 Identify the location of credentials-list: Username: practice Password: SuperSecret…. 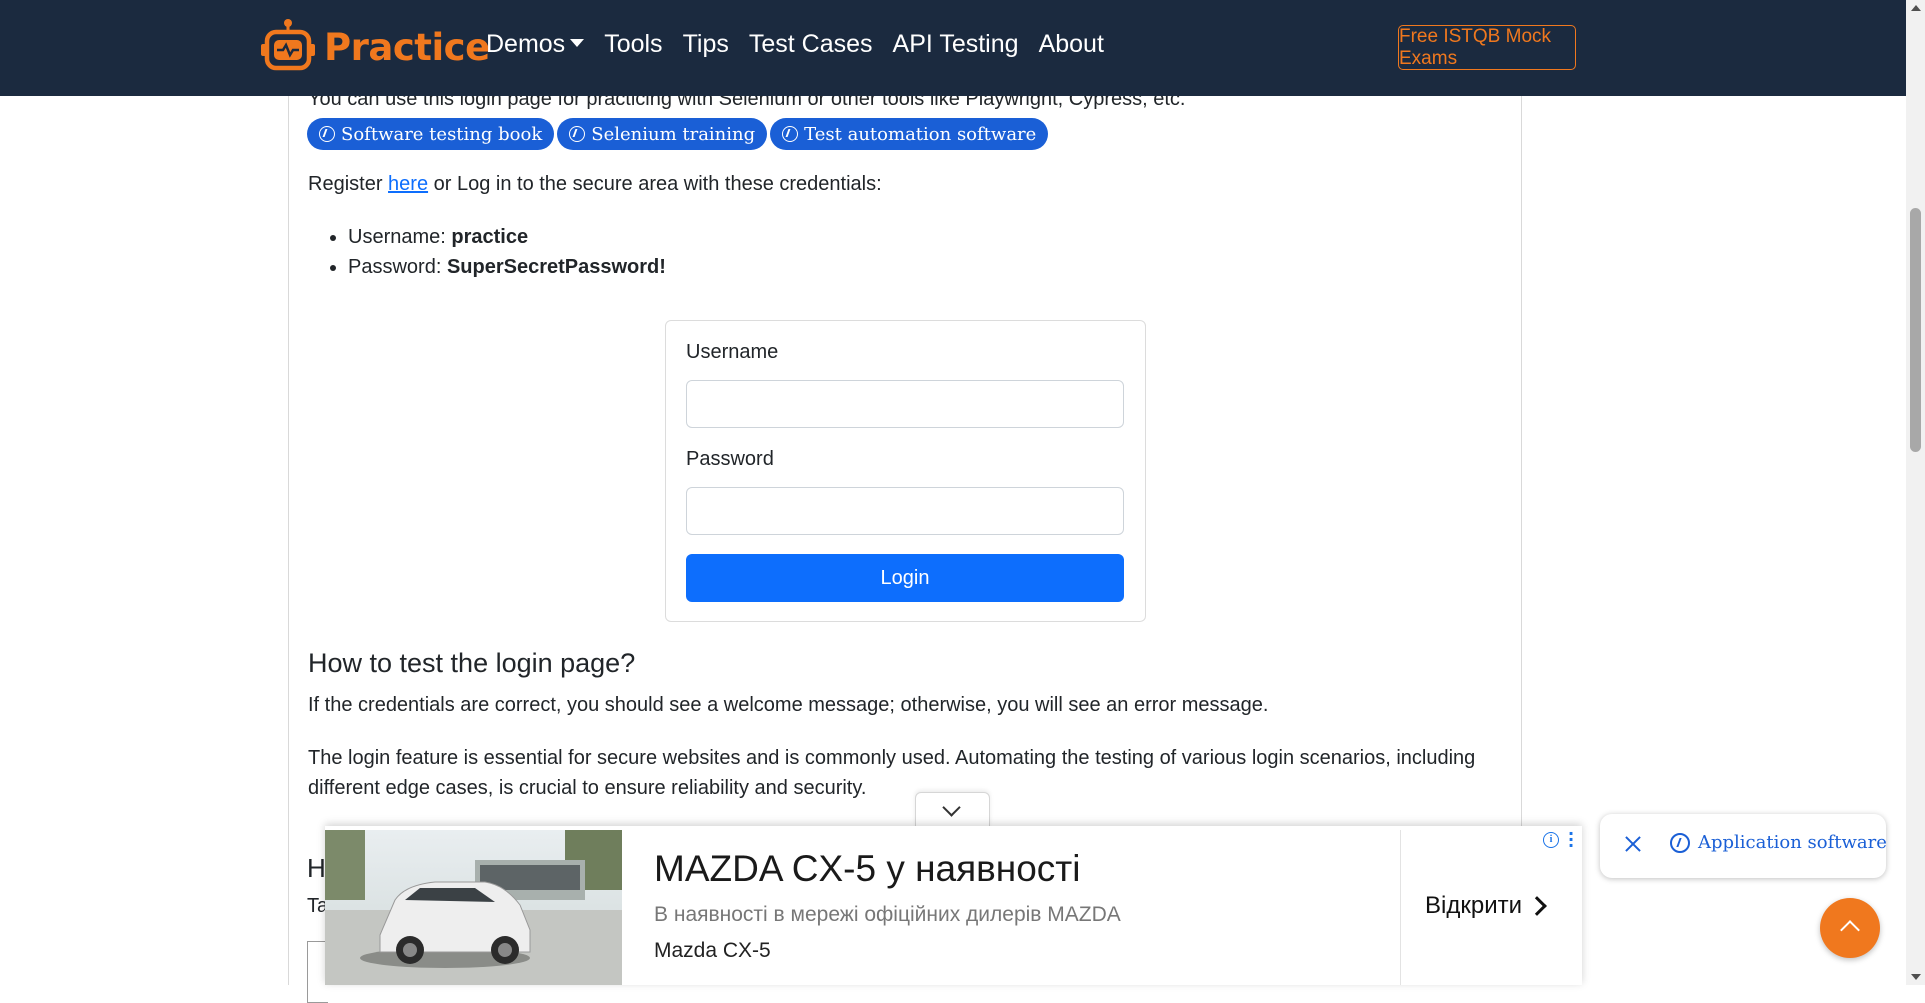
(496, 252).